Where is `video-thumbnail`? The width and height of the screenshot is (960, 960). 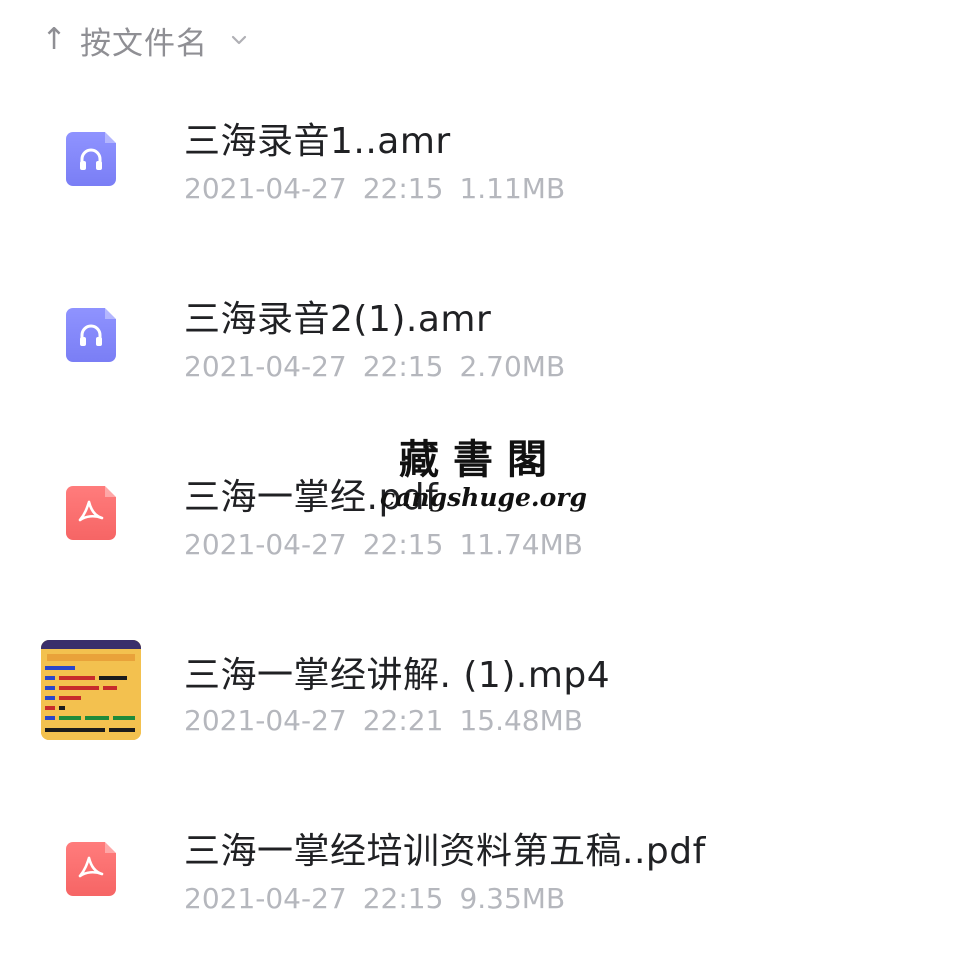
video-thumbnail is located at coordinates (91, 690).